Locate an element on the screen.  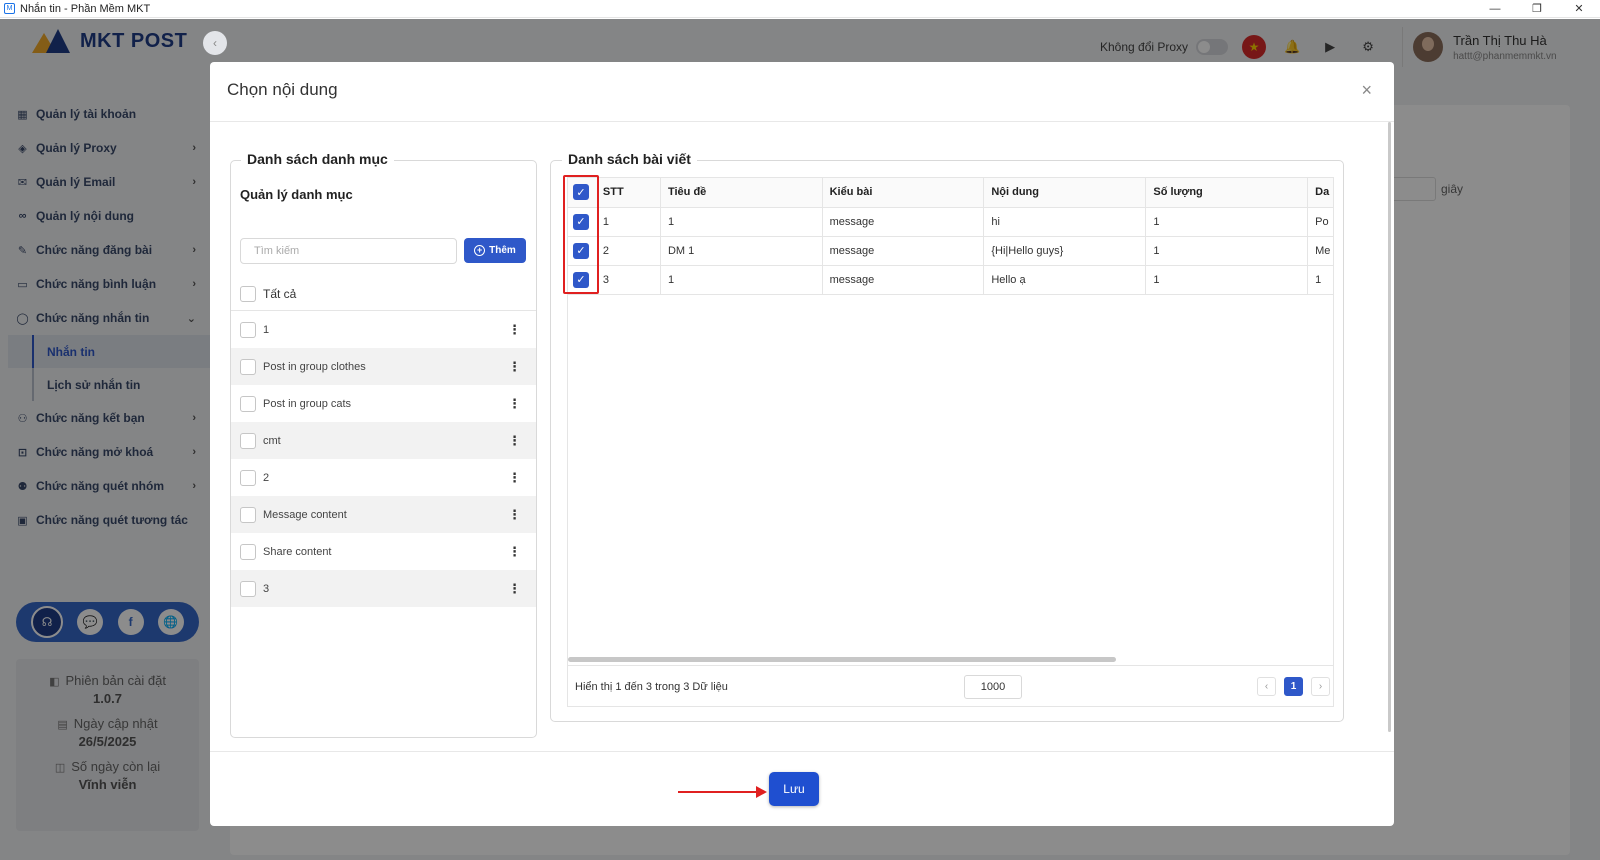
table-horizontal-scrollbar is located at coordinates (842, 659).